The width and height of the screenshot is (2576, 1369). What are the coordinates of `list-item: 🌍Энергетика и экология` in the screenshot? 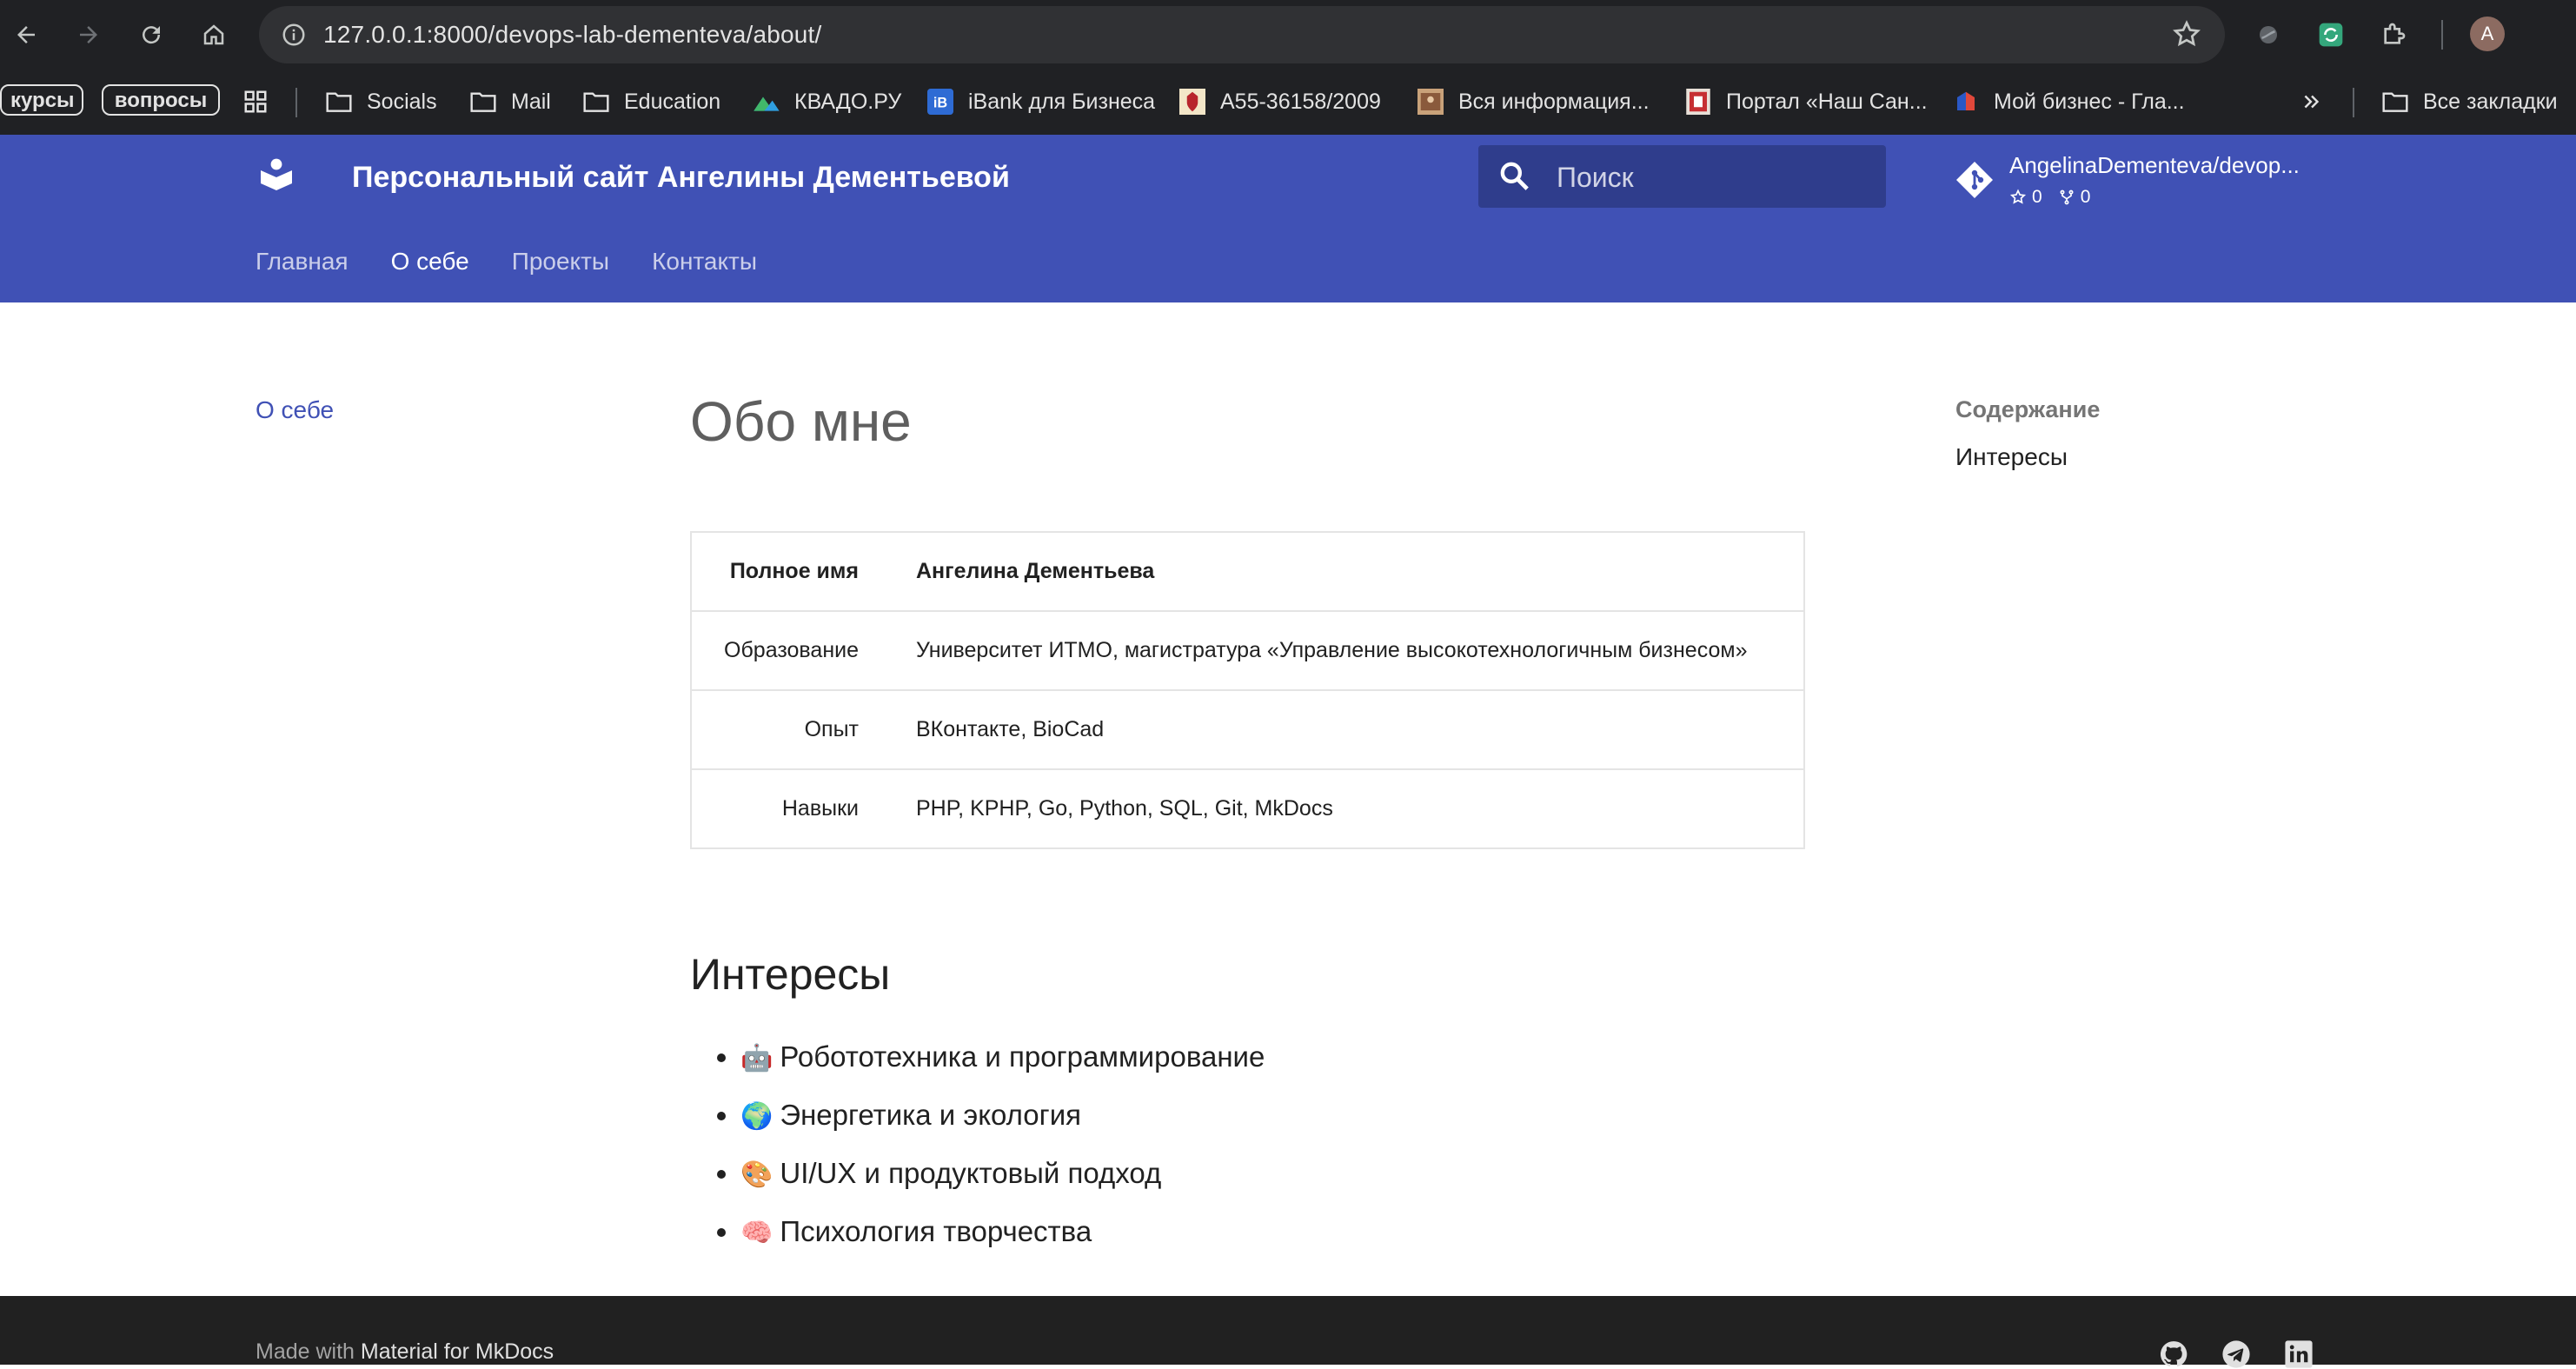 It's located at (1002, 1120).